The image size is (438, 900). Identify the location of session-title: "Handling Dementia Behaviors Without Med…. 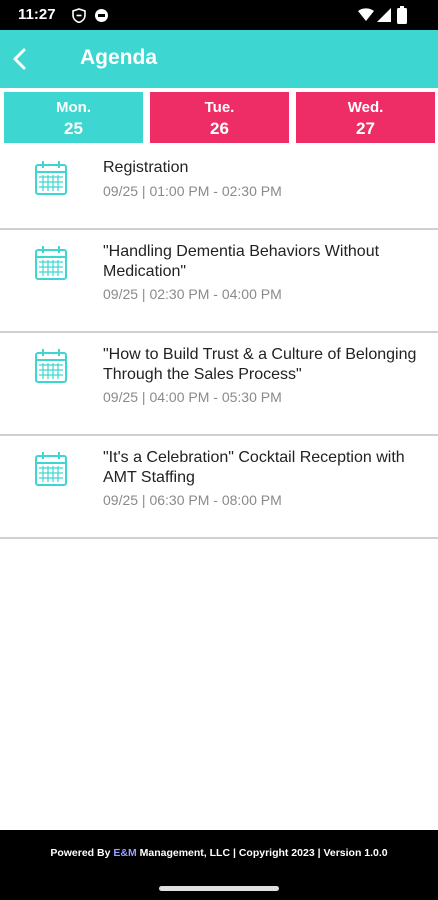
(241, 261).